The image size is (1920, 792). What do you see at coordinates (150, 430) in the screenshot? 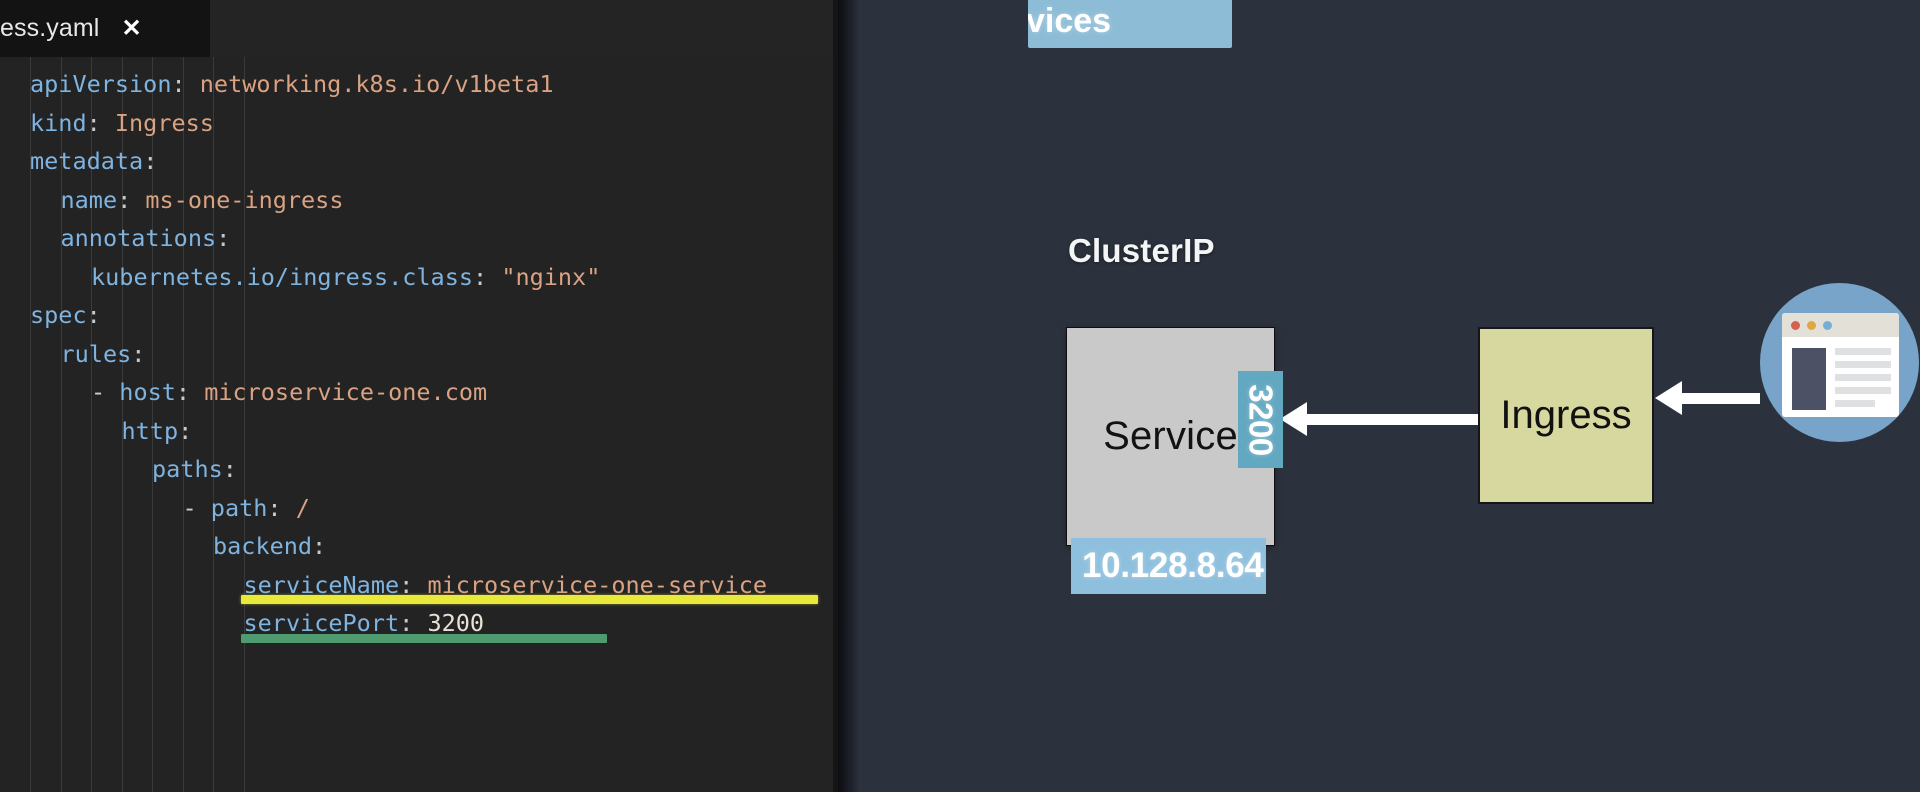
I see `code-token: http` at bounding box center [150, 430].